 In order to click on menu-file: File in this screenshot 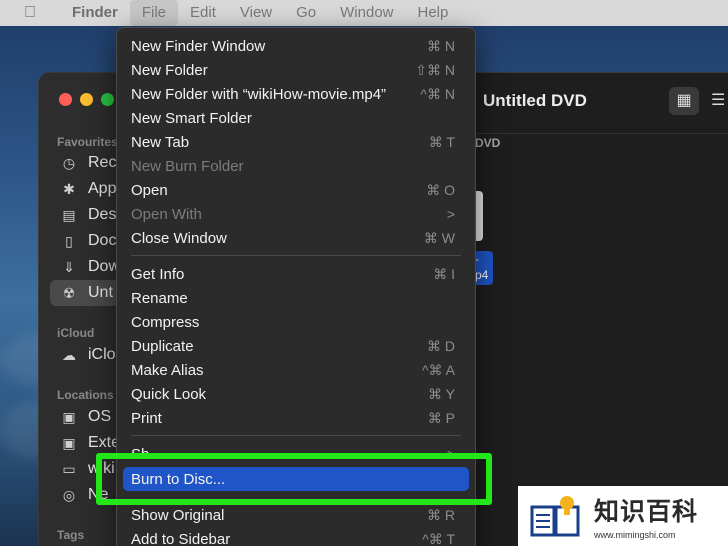, I will do `click(154, 13)`.